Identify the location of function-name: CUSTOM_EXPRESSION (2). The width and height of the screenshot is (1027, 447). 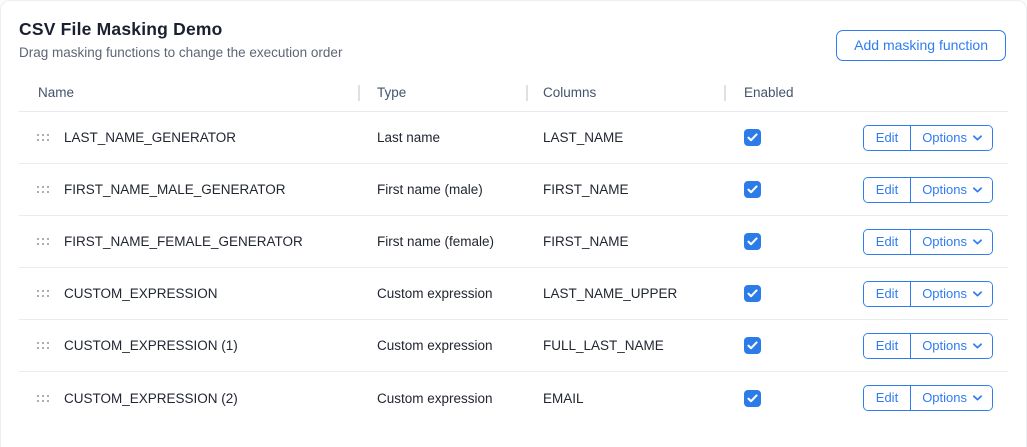
(151, 398).